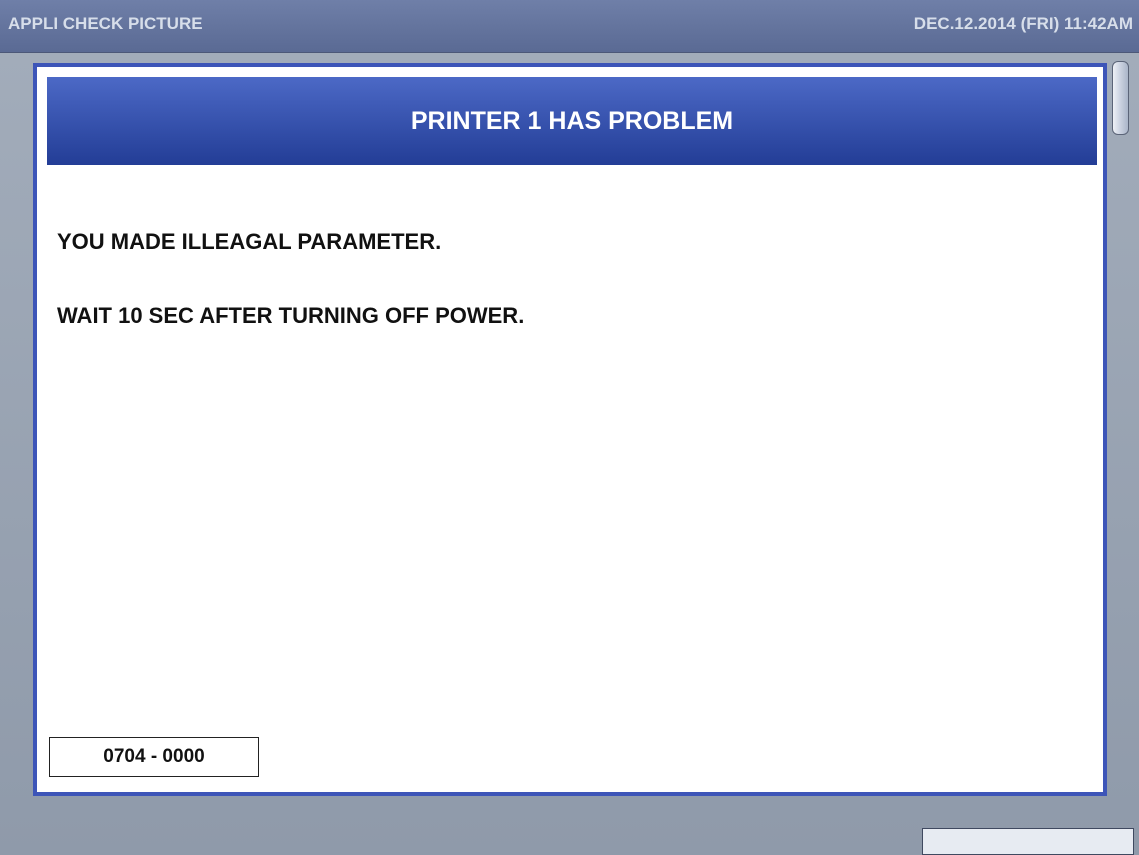 The image size is (1139, 855). I want to click on error-code: 0704 - 0000, so click(154, 756).